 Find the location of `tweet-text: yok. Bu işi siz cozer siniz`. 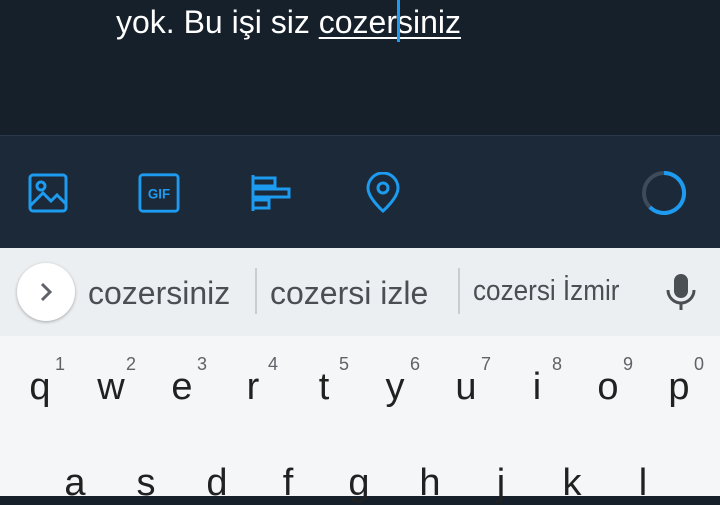

tweet-text: yok. Bu işi siz cozer siniz is located at coordinates (288, 21).